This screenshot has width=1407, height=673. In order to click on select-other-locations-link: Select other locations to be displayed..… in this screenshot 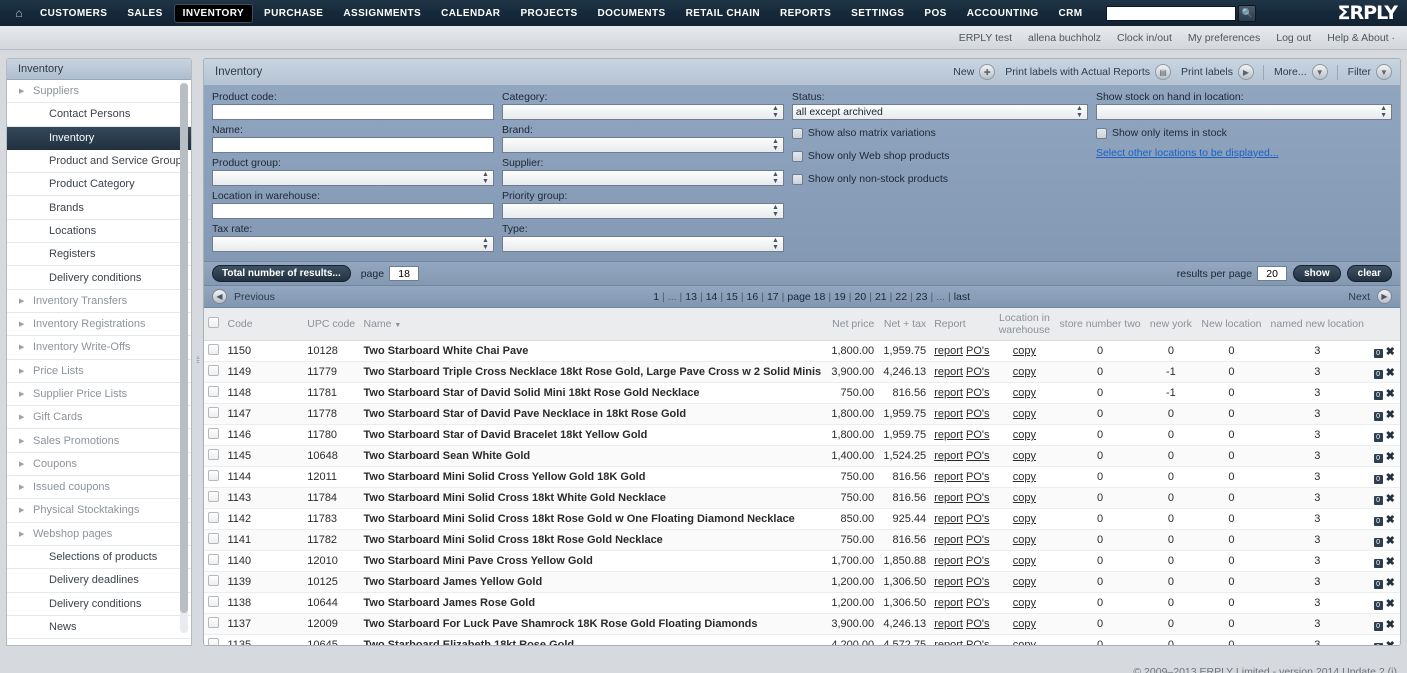, I will do `click(1244, 153)`.